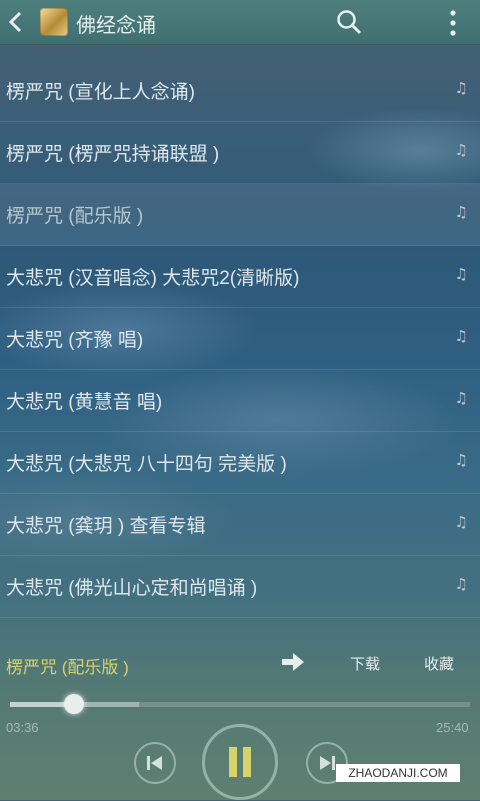 Image resolution: width=480 pixels, height=801 pixels. Describe the element at coordinates (240, 401) in the screenshot. I see `song-row: 大悲咒 (黄慧音 唱) ♫` at that location.